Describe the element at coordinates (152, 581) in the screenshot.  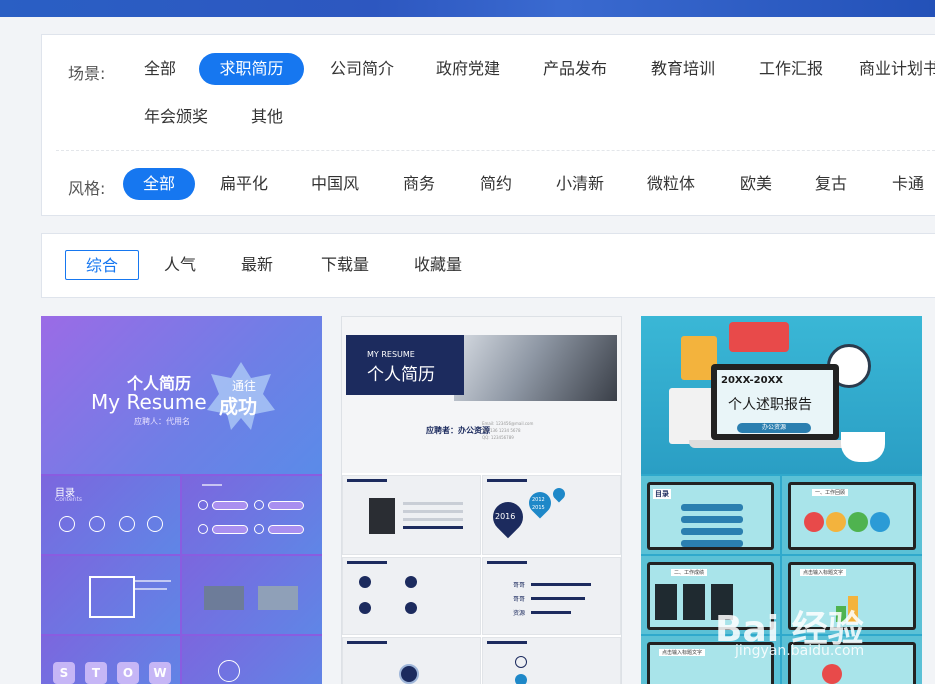
I see `slide-line` at that location.